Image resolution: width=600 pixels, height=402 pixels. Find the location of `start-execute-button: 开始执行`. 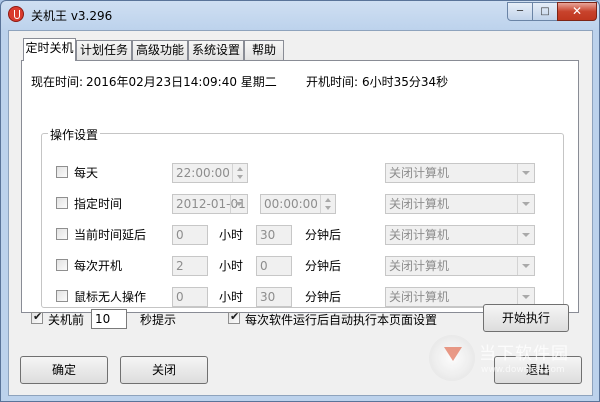

start-execute-button: 开始执行 is located at coordinates (526, 318).